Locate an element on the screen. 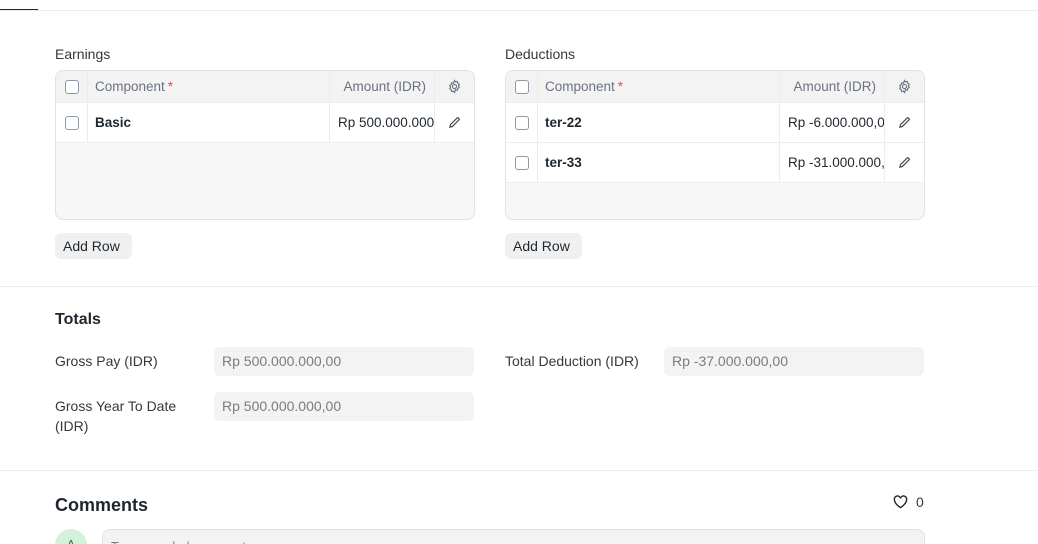 Image resolution: width=1038 pixels, height=544 pixels. heart-icon is located at coordinates (900, 502).